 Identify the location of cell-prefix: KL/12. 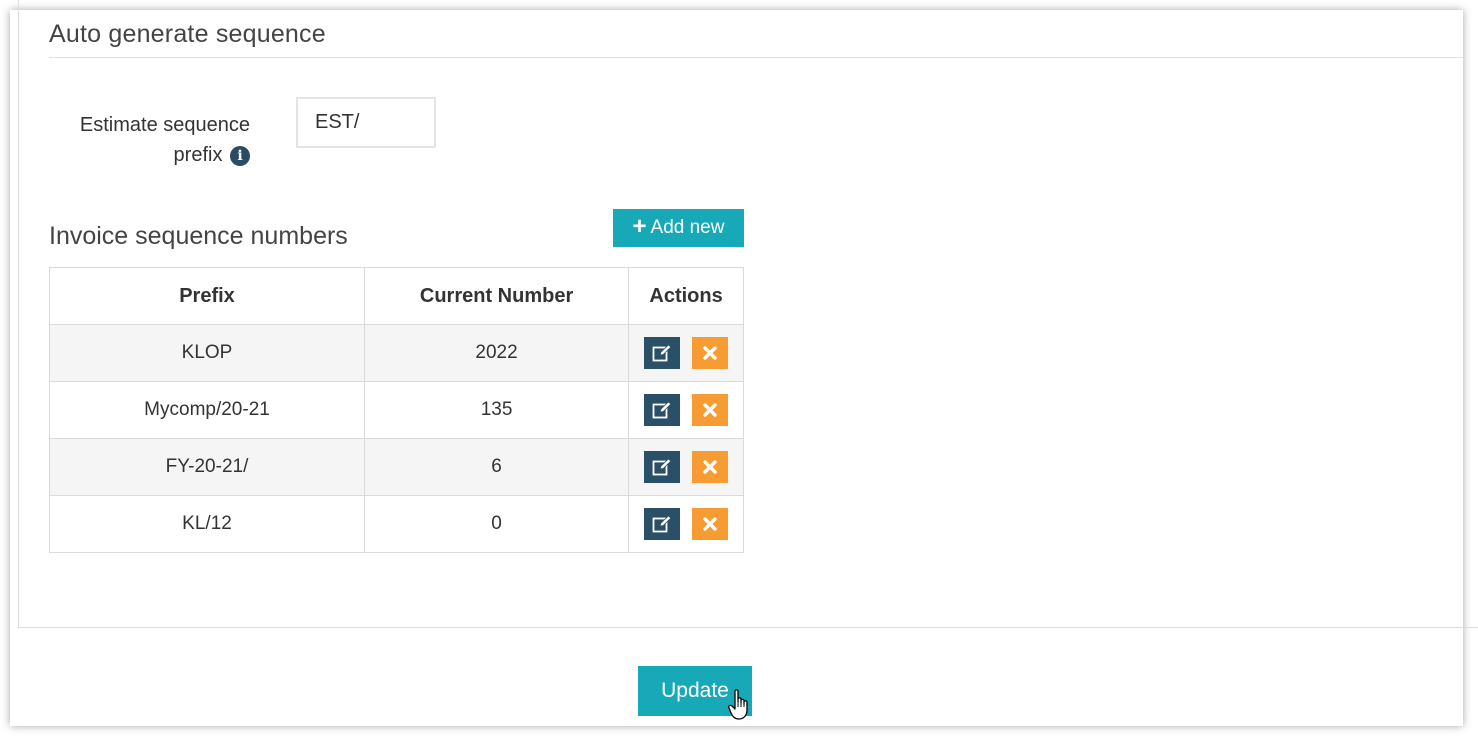
(207, 524).